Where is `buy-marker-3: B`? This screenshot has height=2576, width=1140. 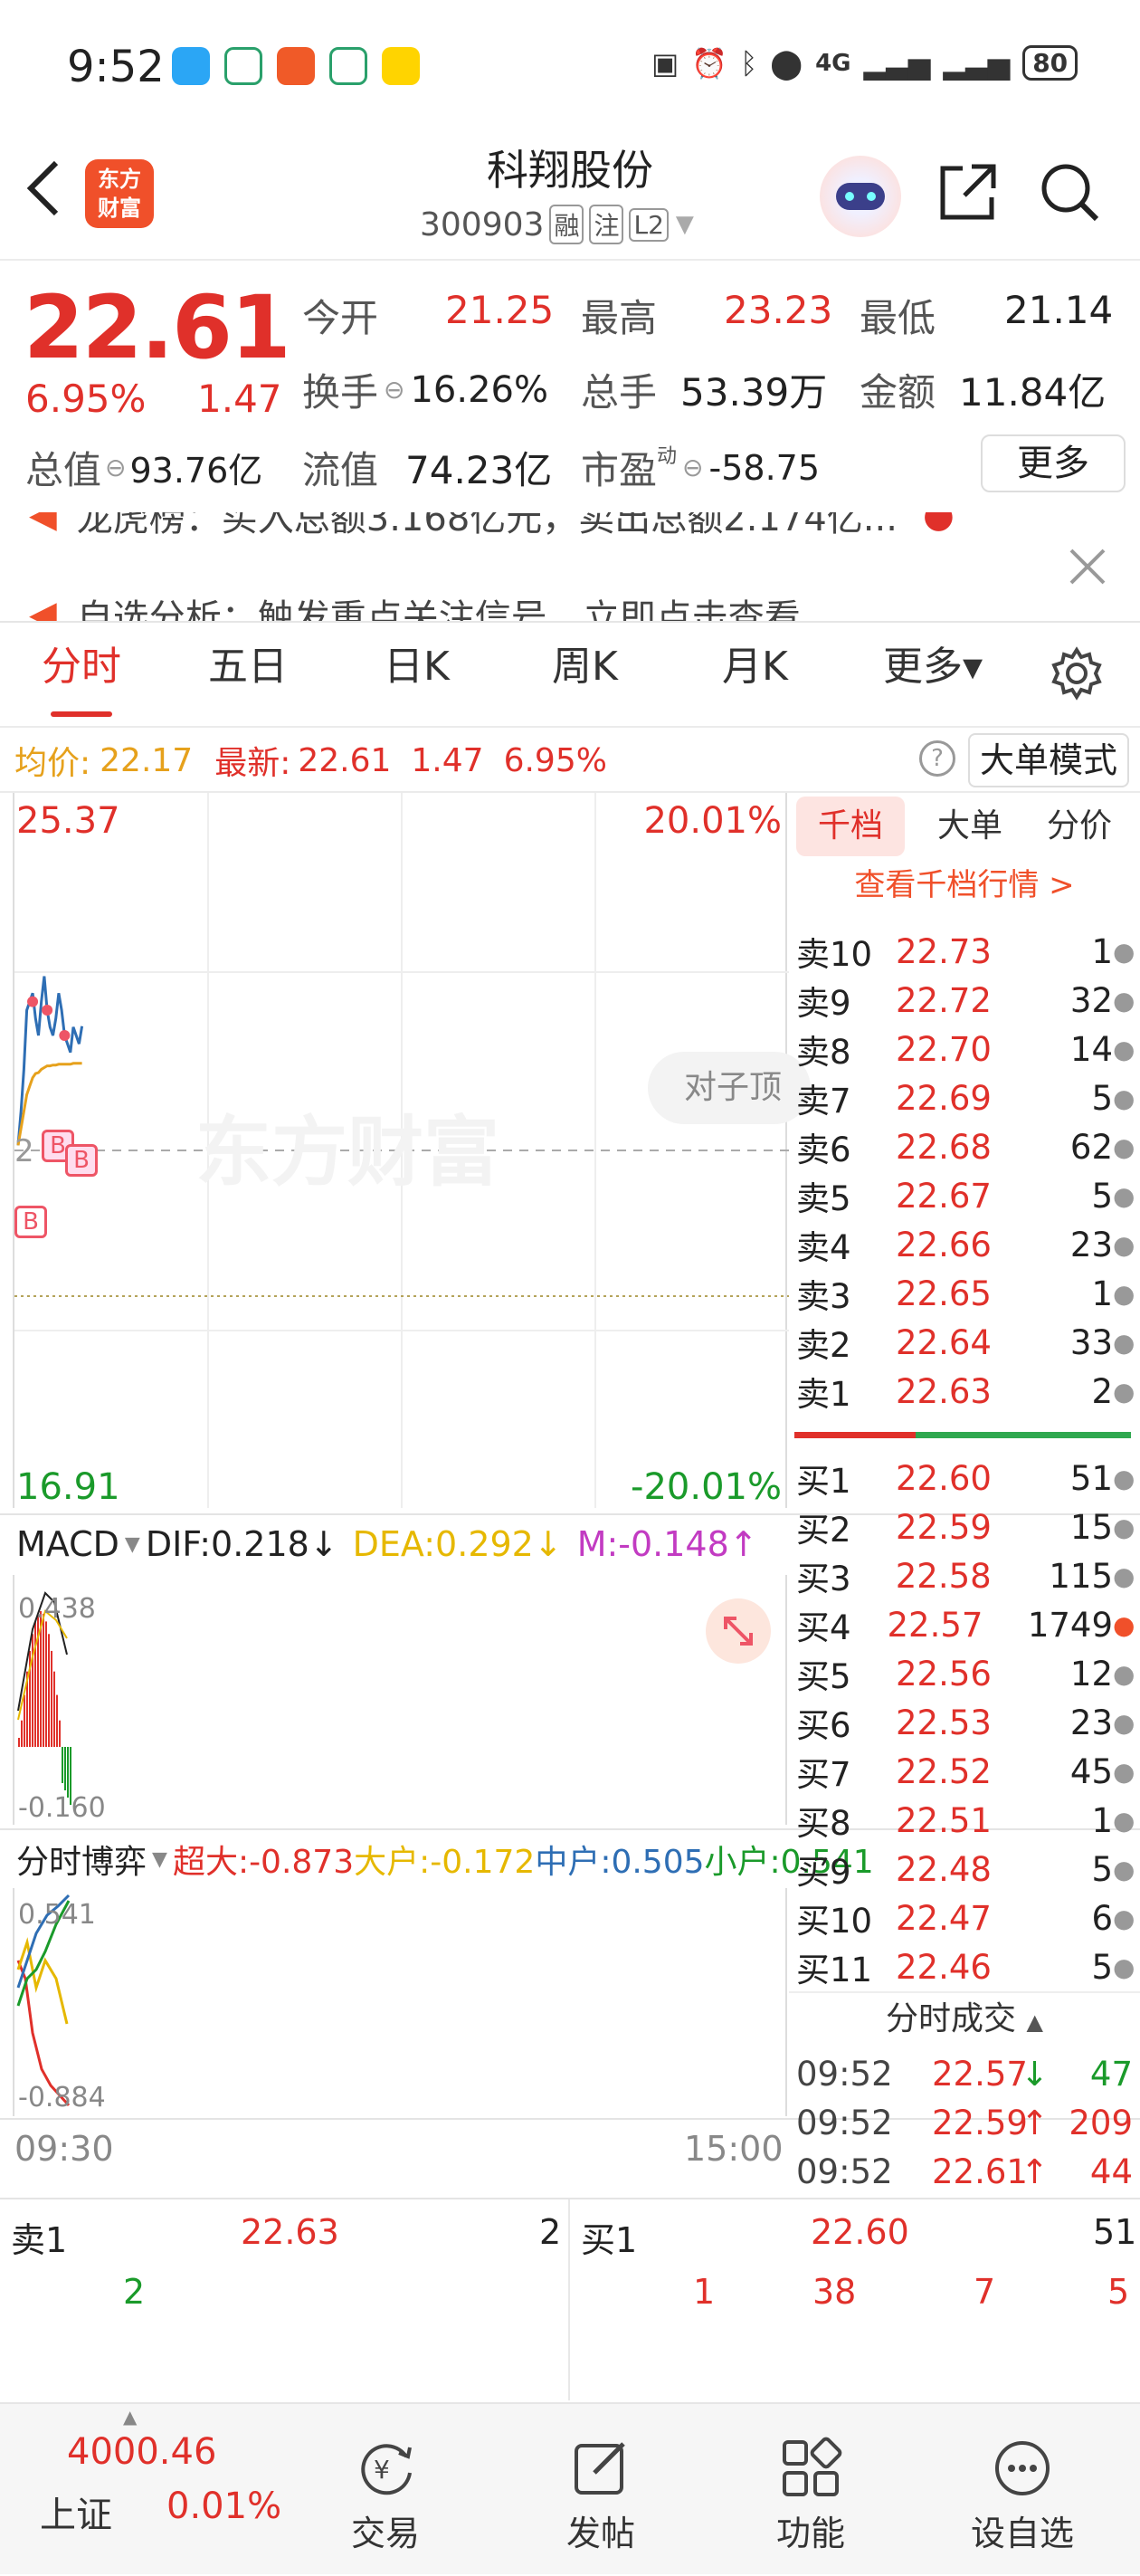
buy-marker-3: B is located at coordinates (81, 1160).